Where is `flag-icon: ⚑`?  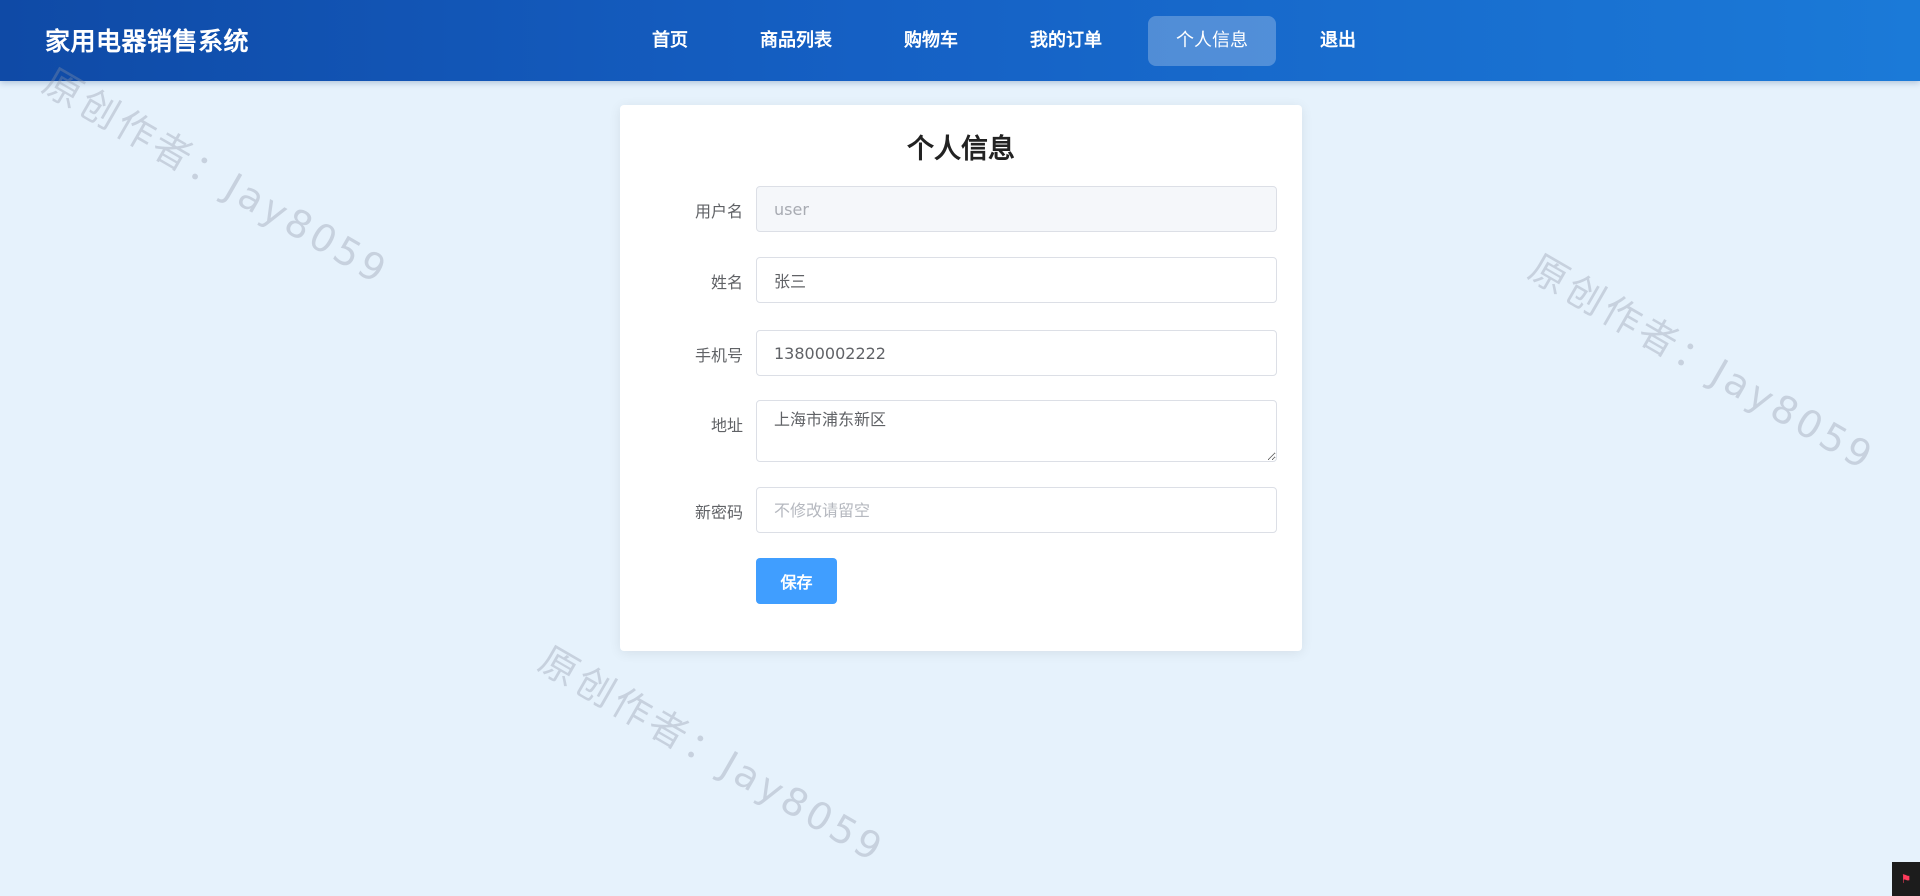
flag-icon: ⚑ is located at coordinates (1906, 879).